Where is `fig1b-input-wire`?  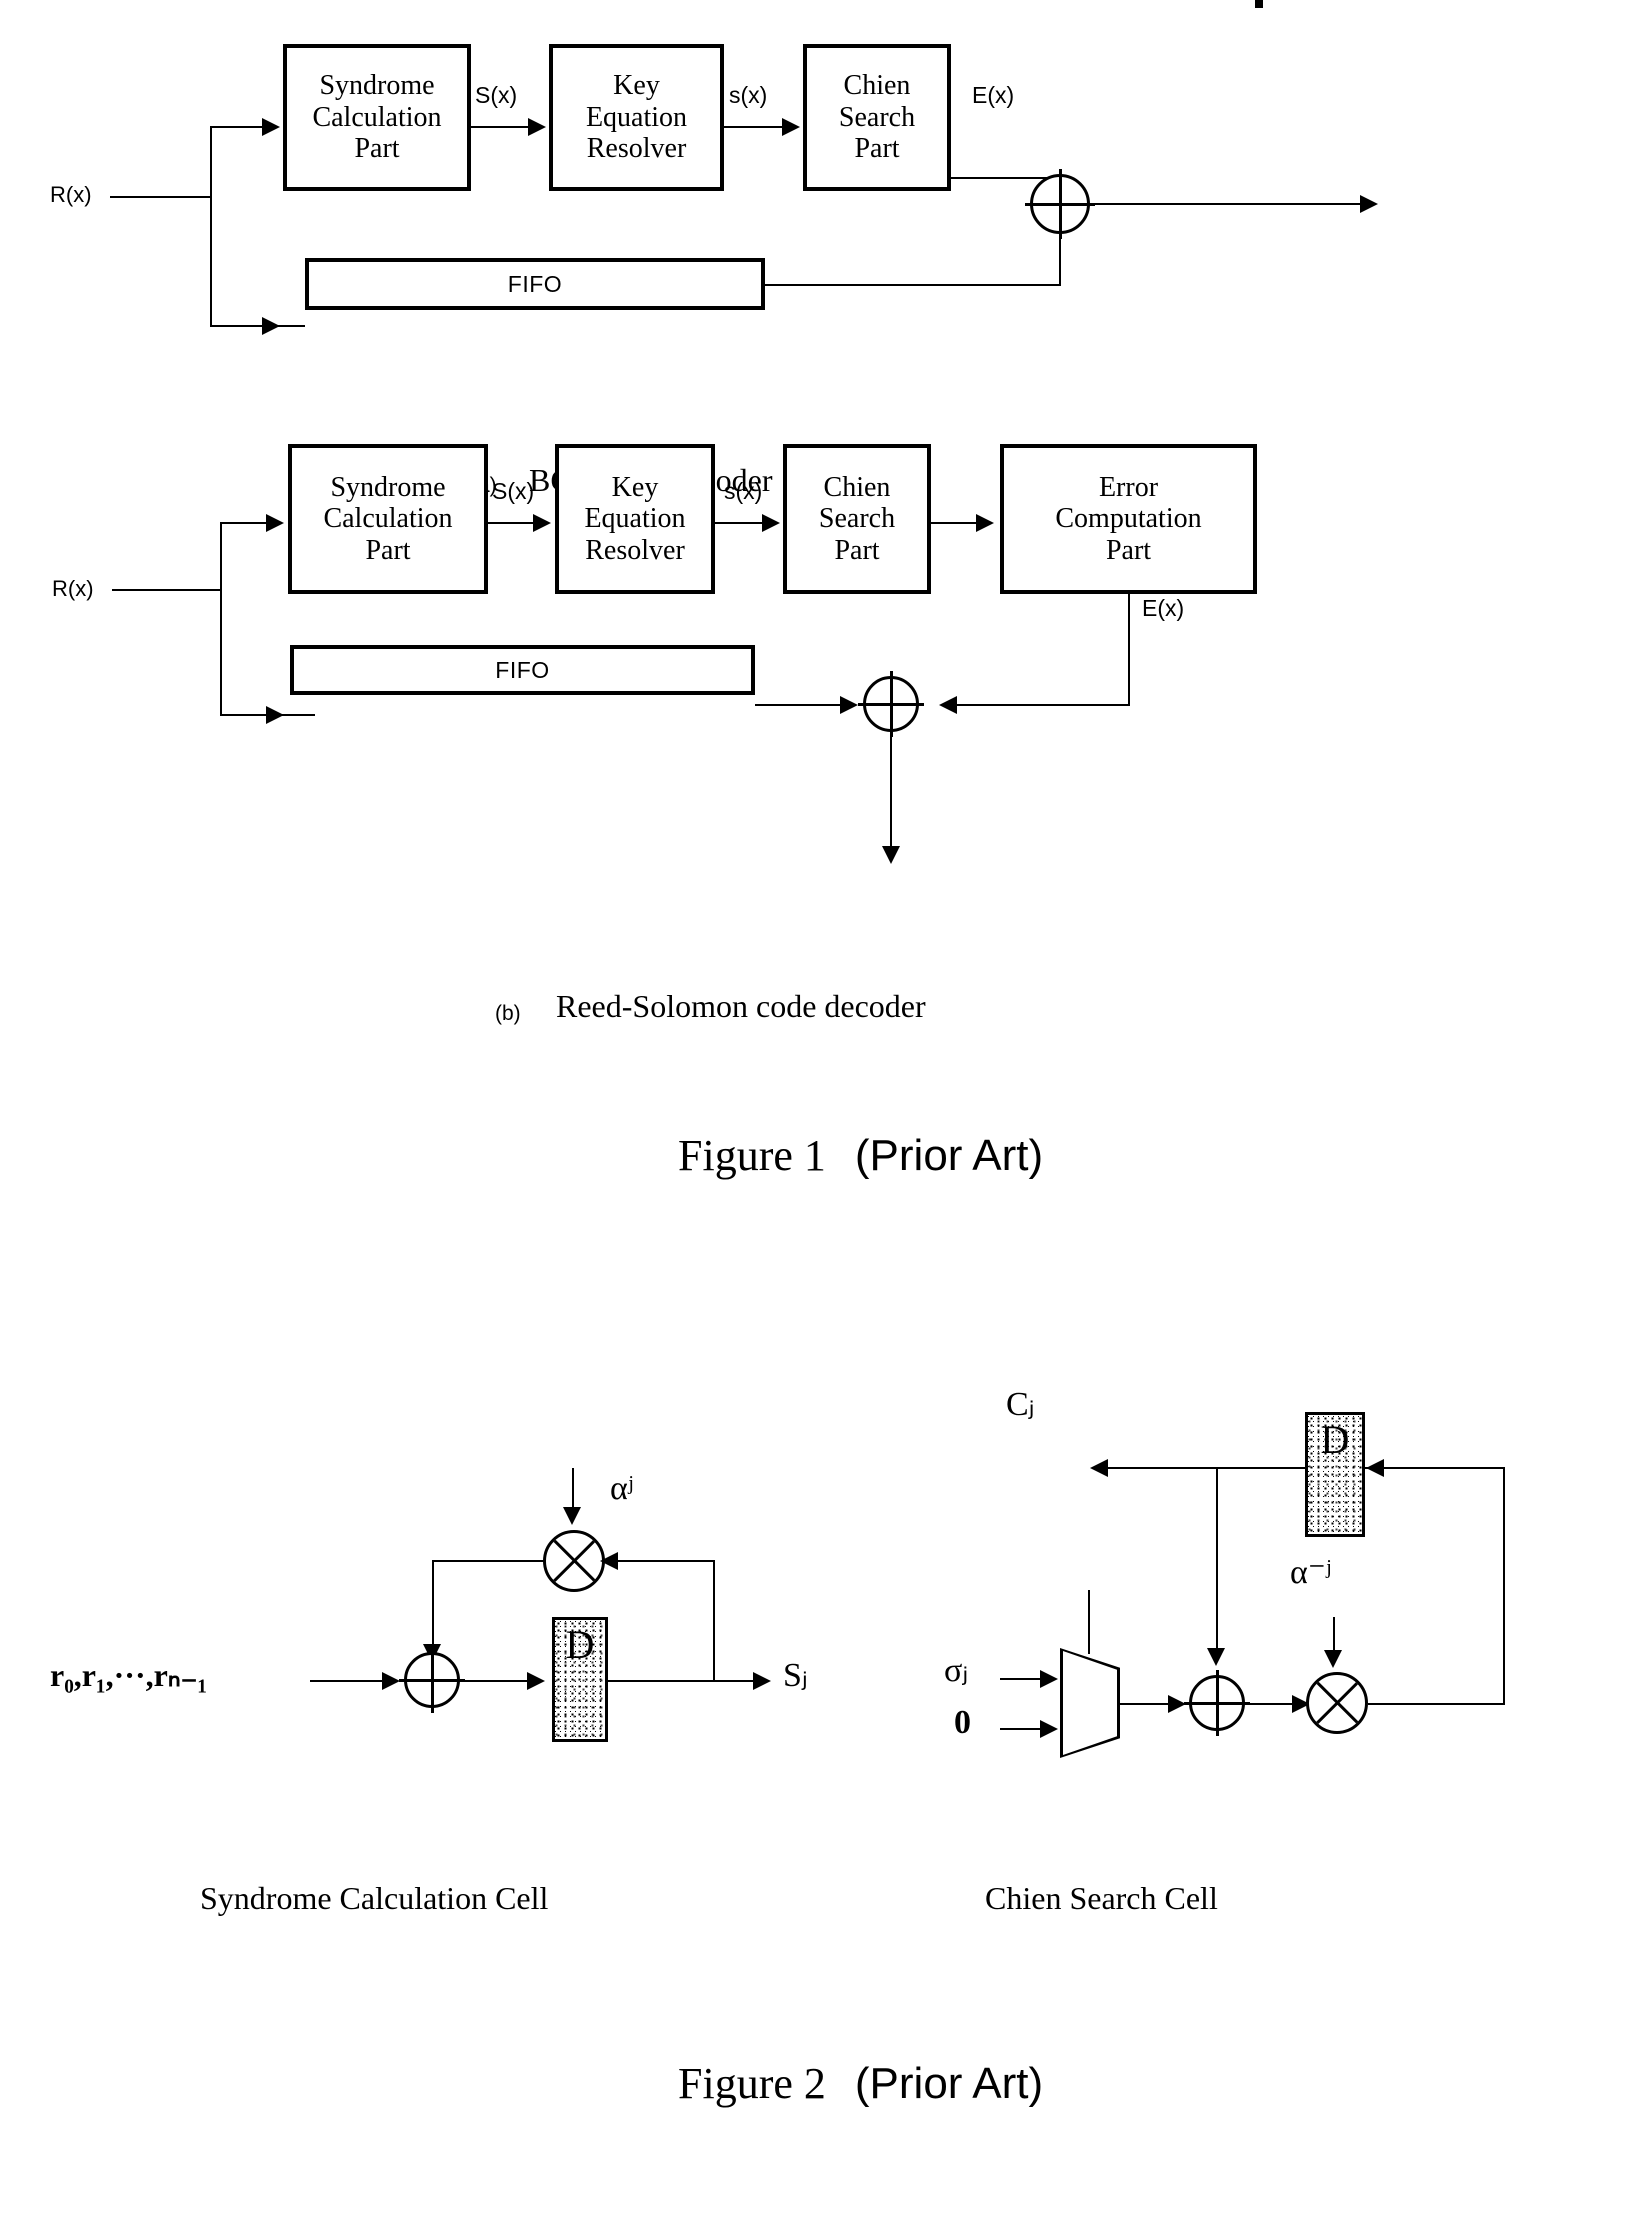
fig1b-input-wire is located at coordinates (167, 590).